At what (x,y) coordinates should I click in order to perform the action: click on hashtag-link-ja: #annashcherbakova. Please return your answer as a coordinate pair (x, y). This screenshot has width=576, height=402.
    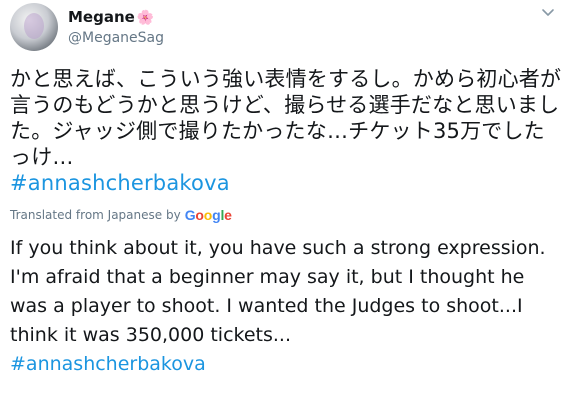
    Looking at the image, I should click on (120, 183).